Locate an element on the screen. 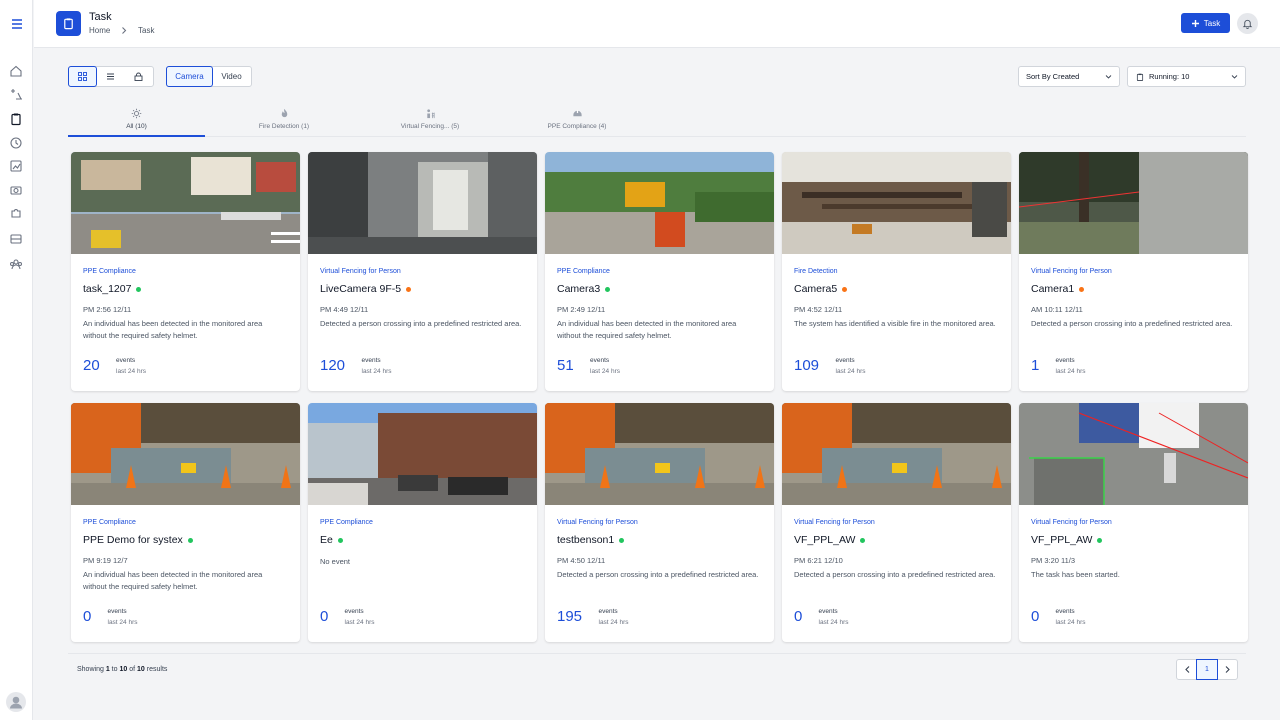 This screenshot has height=720, width=1280. event-count: 195 is located at coordinates (570, 616).